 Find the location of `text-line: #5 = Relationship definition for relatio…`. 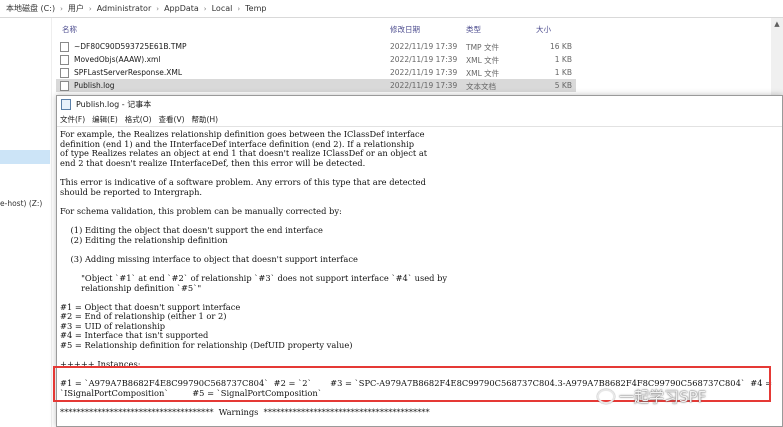

text-line: #5 = Relationship definition for relatio… is located at coordinates (206, 345).